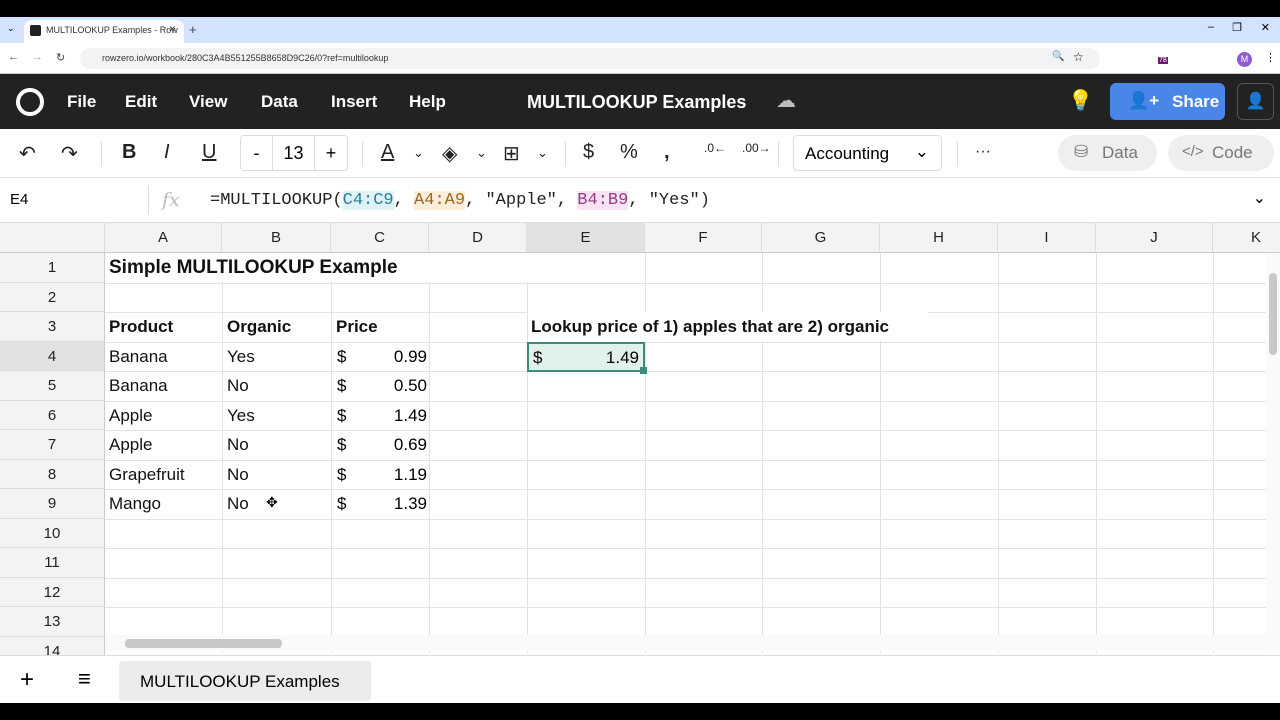 This screenshot has width=1280, height=720. What do you see at coordinates (867, 153) in the screenshot?
I see `number-format-select: Accounting ⌄` at bounding box center [867, 153].